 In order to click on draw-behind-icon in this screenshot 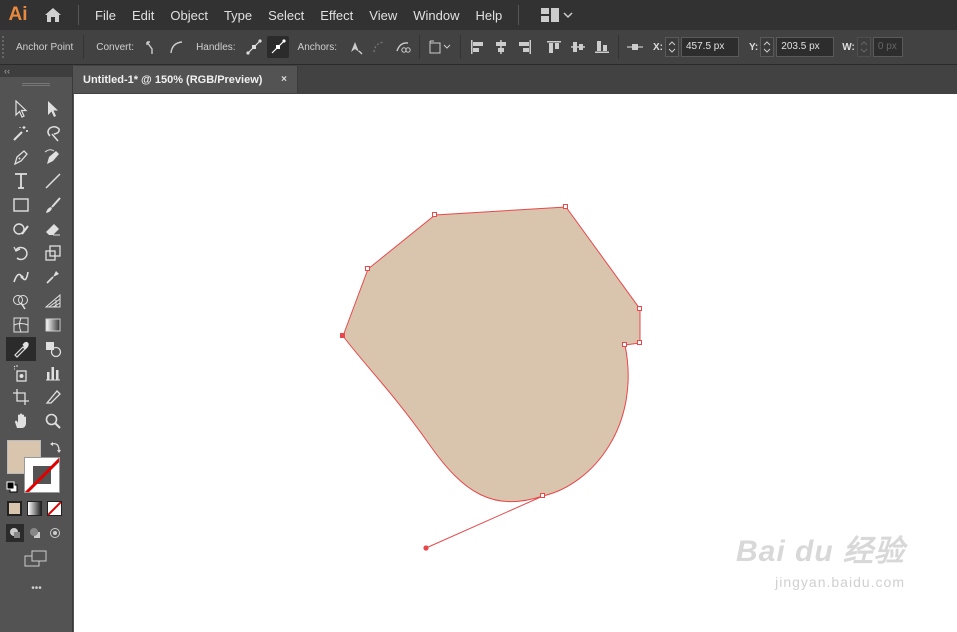, I will do `click(35, 533)`.